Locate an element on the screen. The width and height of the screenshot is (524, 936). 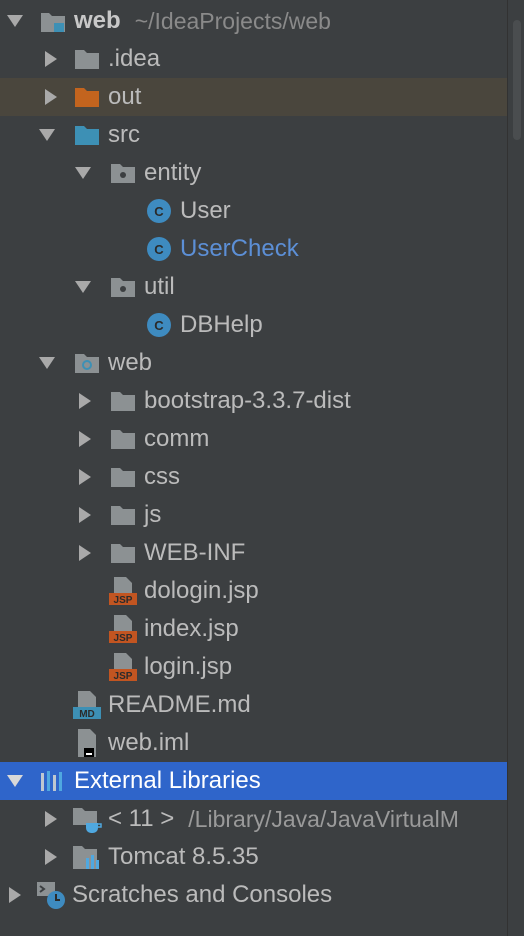
tree-item-css: css is located at coordinates (254, 477).